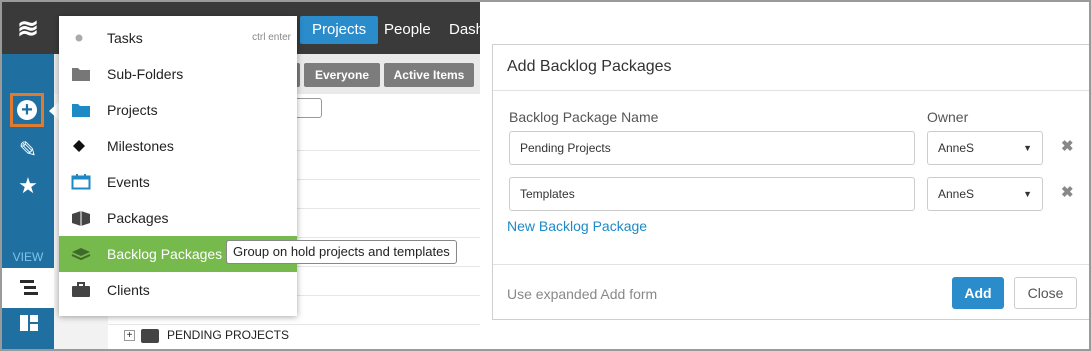  What do you see at coordinates (948, 117) in the screenshot?
I see `owner-column-header: Owner` at bounding box center [948, 117].